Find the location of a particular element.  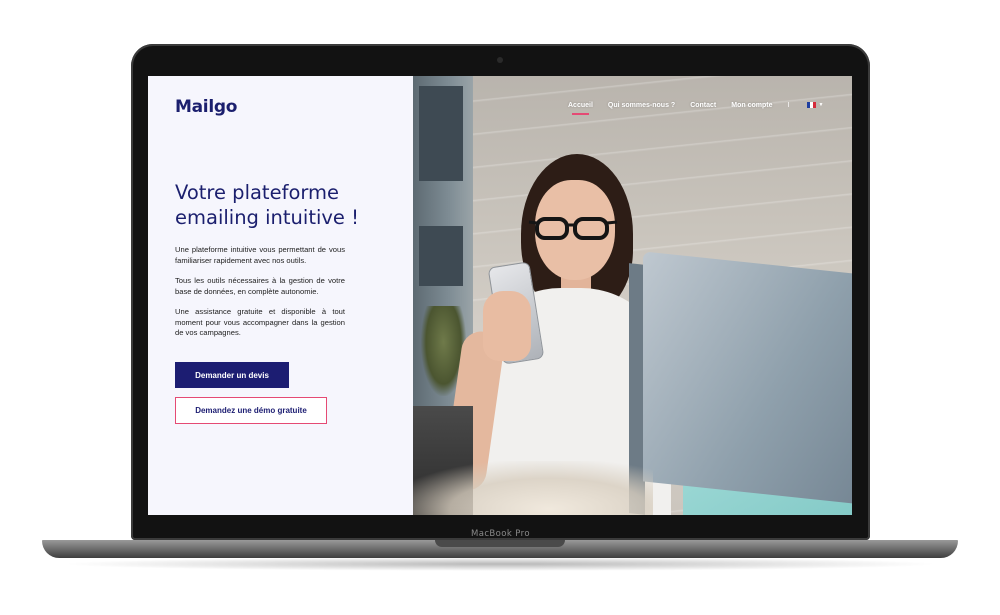

flag-stripe-red is located at coordinates (815, 105).